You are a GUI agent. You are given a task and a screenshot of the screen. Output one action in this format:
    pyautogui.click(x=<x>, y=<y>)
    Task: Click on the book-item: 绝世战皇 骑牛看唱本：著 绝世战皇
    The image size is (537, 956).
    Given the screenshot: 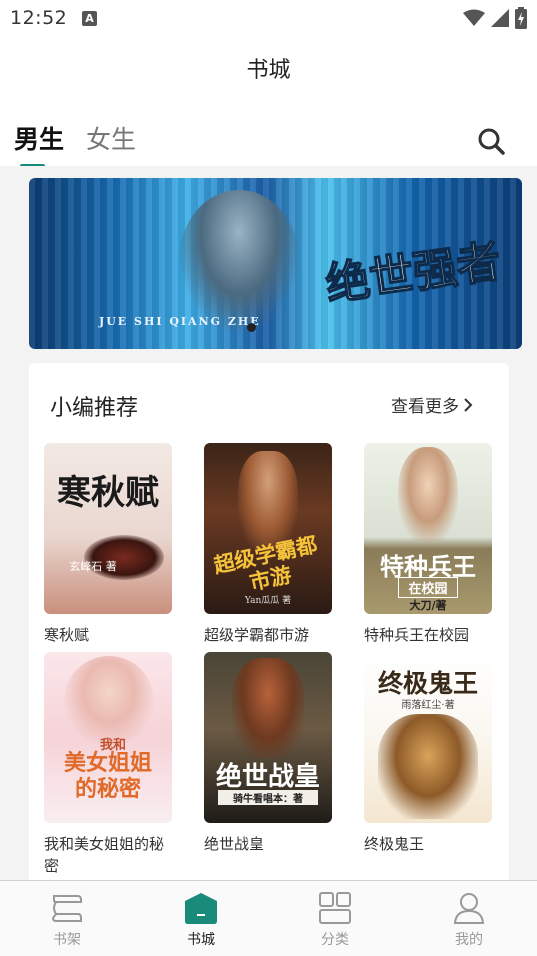 What is the action you would take?
    pyautogui.click(x=268, y=753)
    